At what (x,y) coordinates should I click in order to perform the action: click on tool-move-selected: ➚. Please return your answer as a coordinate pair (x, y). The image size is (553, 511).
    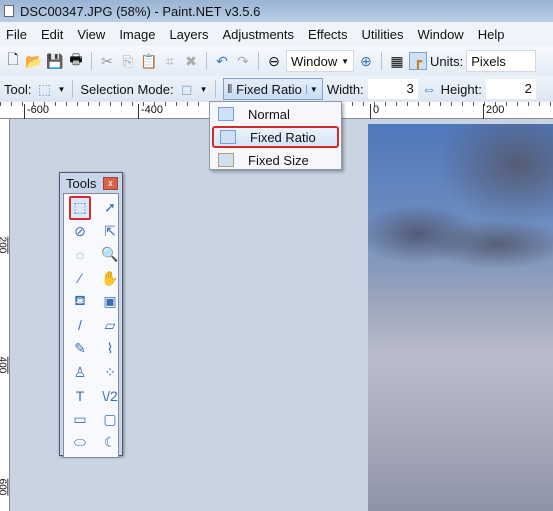
    Looking at the image, I should click on (110, 208).